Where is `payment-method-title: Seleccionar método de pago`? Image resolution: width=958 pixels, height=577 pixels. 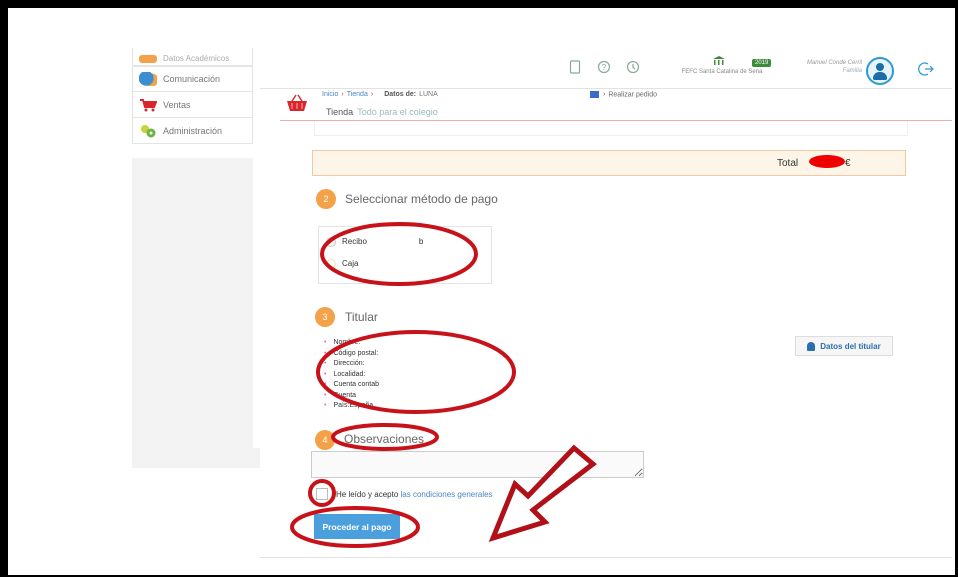
payment-method-title: Seleccionar método de pago is located at coordinates (421, 199).